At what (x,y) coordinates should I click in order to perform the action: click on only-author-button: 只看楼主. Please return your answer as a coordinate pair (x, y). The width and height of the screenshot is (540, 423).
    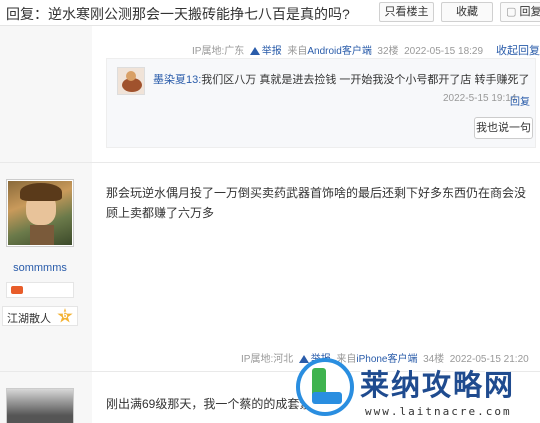
    Looking at the image, I should click on (406, 12).